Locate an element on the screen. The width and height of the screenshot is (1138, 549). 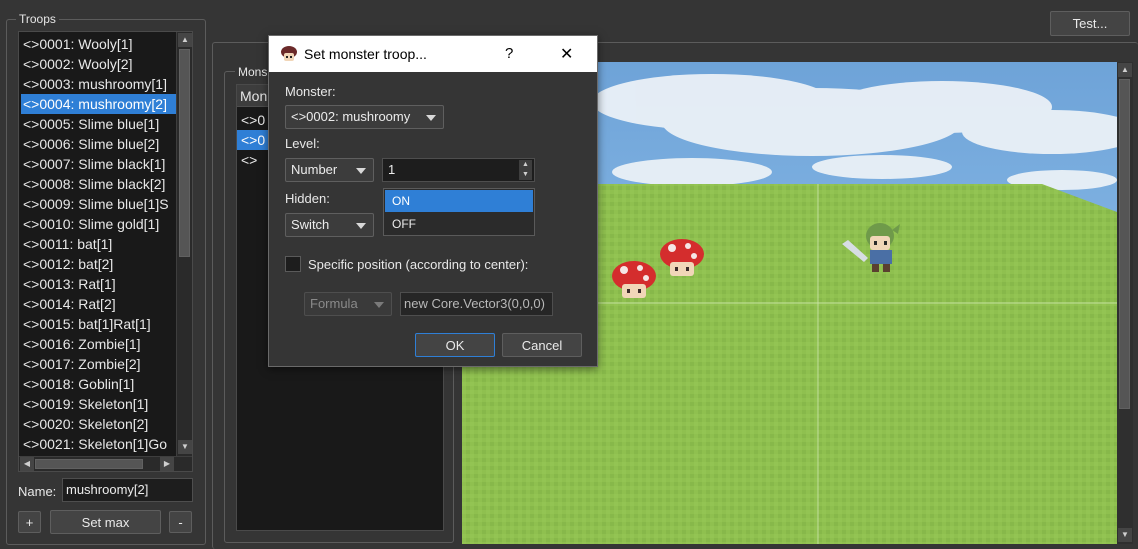
spin-down-icon: ▼ is located at coordinates (525, 175).